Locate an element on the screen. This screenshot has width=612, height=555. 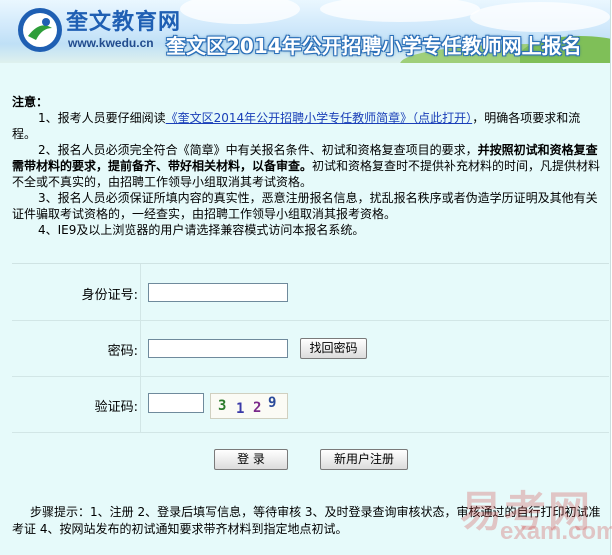
captcha-input is located at coordinates (176, 403).